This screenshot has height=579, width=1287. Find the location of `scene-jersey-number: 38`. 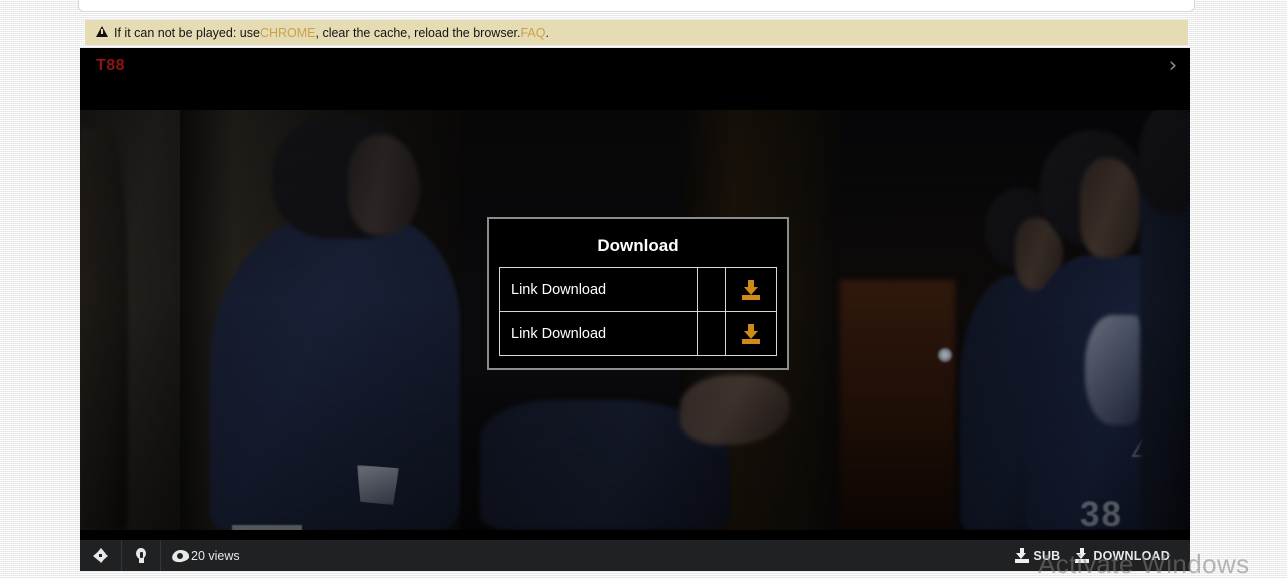

scene-jersey-number: 38 is located at coordinates (1101, 512).